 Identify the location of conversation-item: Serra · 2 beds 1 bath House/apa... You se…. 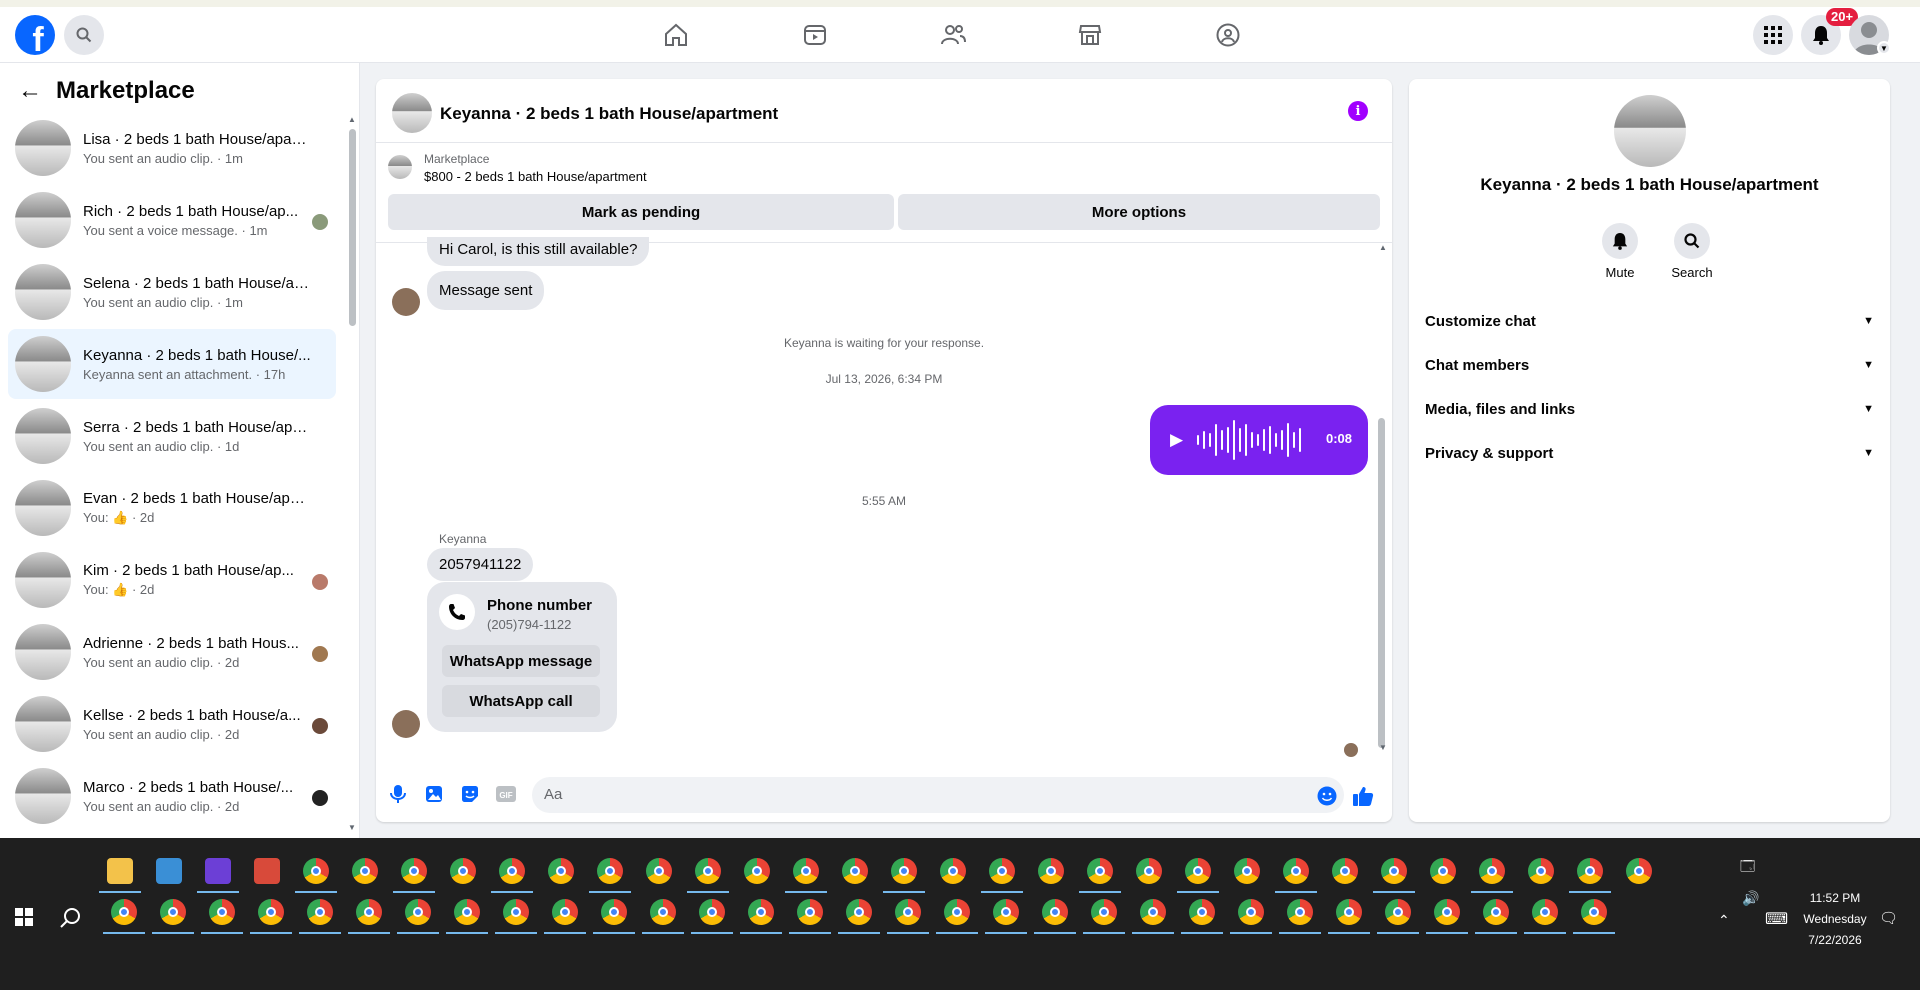
(172, 436).